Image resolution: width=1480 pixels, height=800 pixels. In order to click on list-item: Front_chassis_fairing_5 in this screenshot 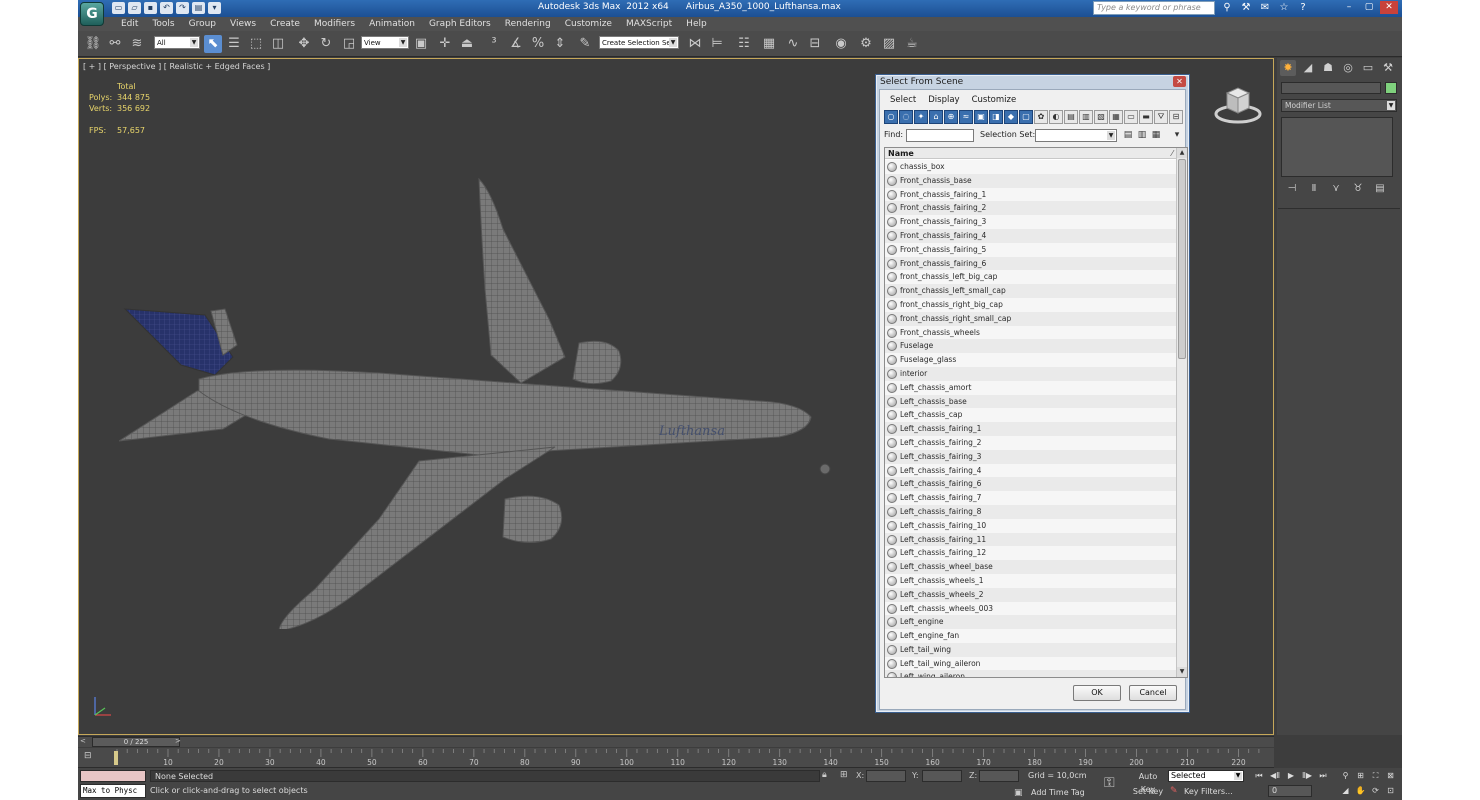, I will do `click(1031, 249)`.